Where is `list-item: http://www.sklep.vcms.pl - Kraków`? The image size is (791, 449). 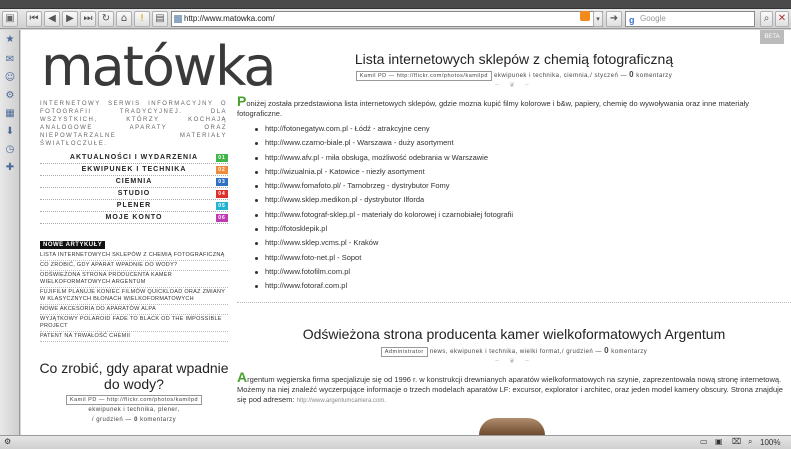
list-item: http://www.sklep.vcms.pl - Kraków is located at coordinates (515, 243).